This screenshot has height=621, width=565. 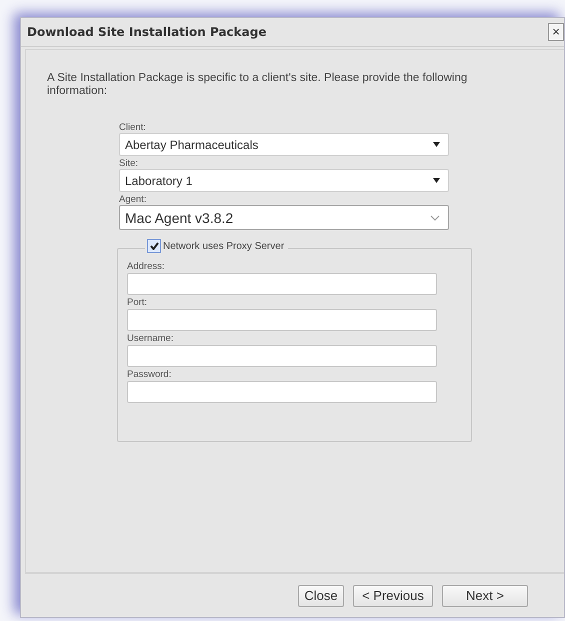 What do you see at coordinates (146, 266) in the screenshot?
I see `field-label: Address:` at bounding box center [146, 266].